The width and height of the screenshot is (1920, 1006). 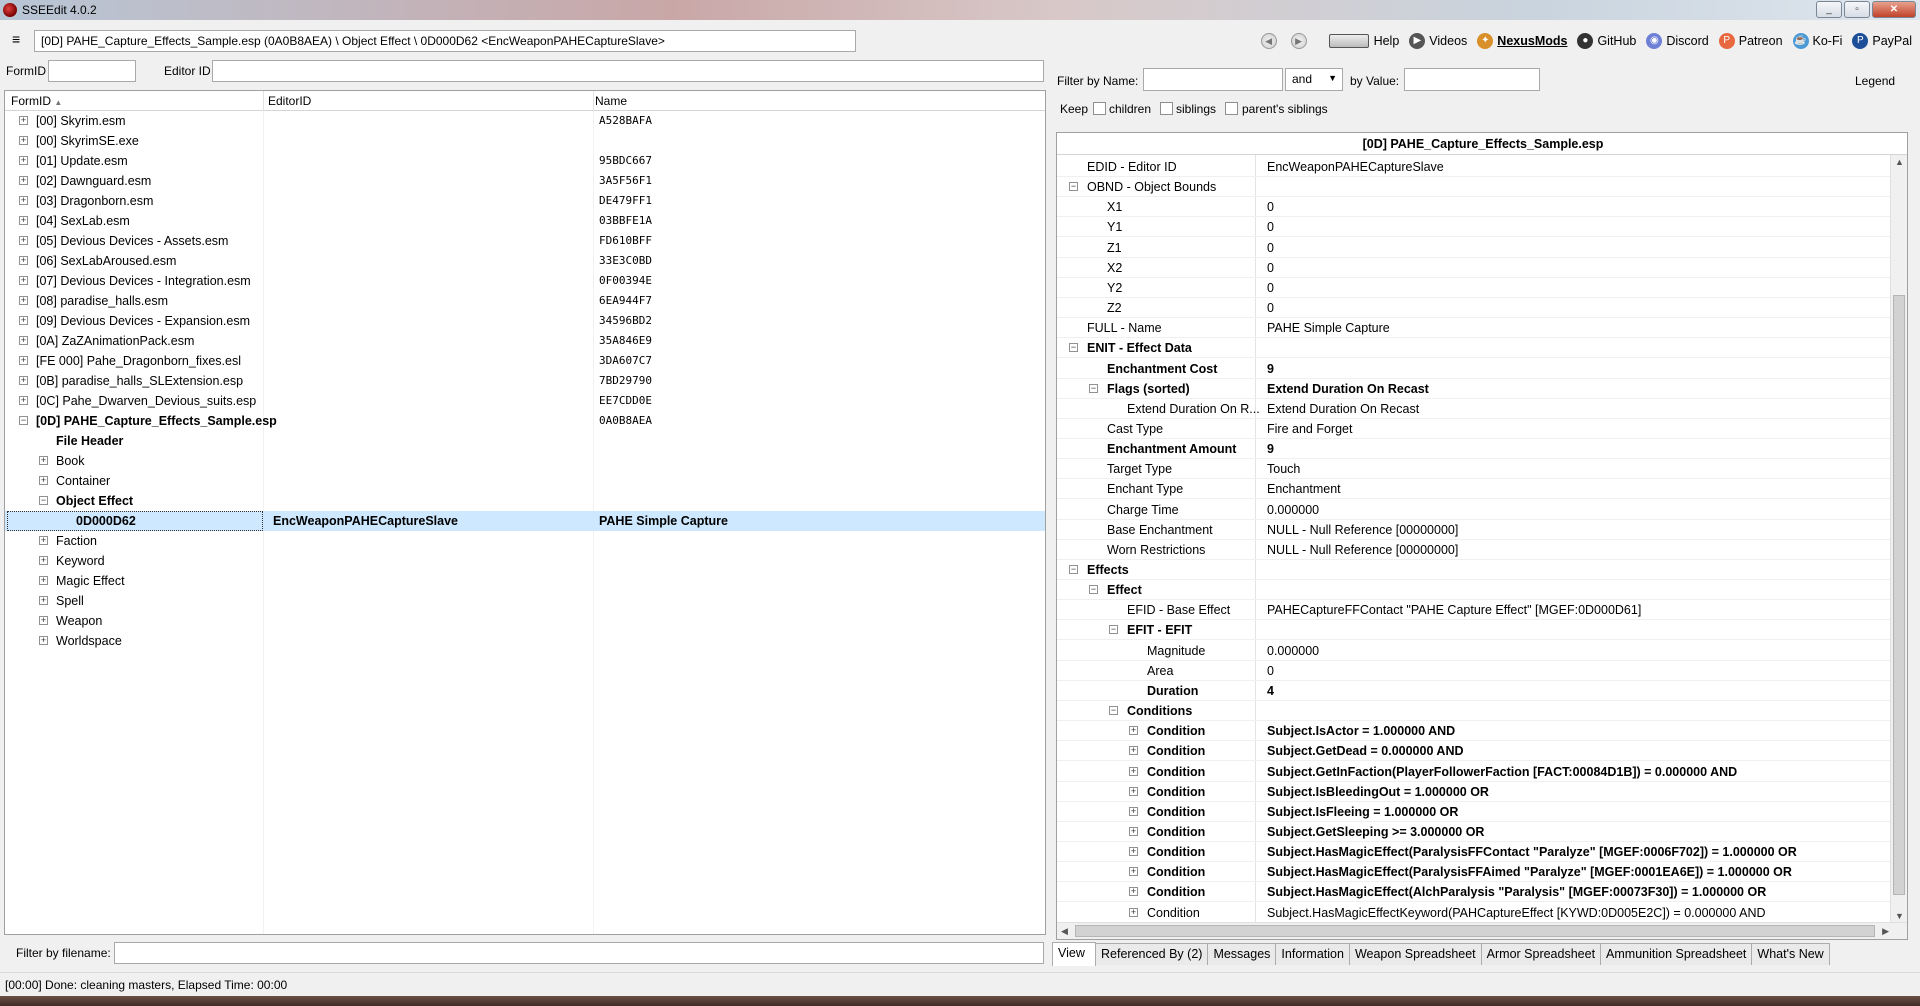 What do you see at coordinates (1064, 931) in the screenshot?
I see `scroll-left-icon: ◀` at bounding box center [1064, 931].